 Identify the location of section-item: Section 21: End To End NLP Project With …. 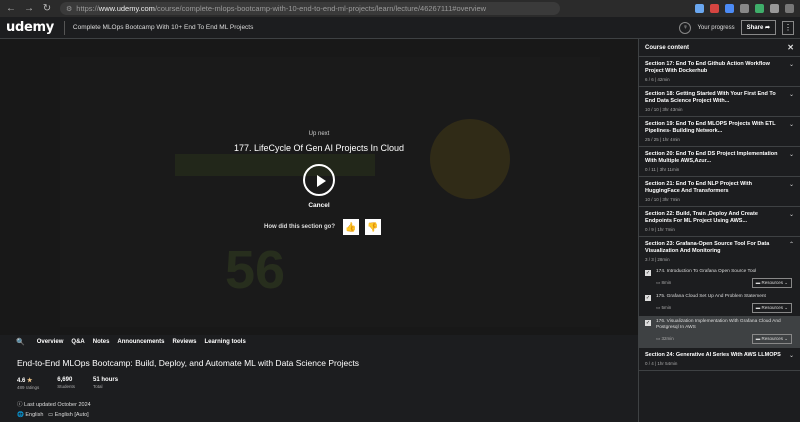
(719, 192).